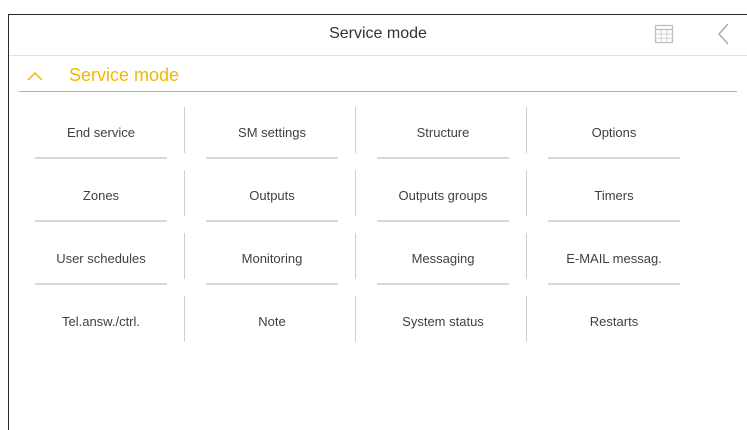 The width and height of the screenshot is (747, 430). I want to click on title-bar: Service mode, so click(378, 35).